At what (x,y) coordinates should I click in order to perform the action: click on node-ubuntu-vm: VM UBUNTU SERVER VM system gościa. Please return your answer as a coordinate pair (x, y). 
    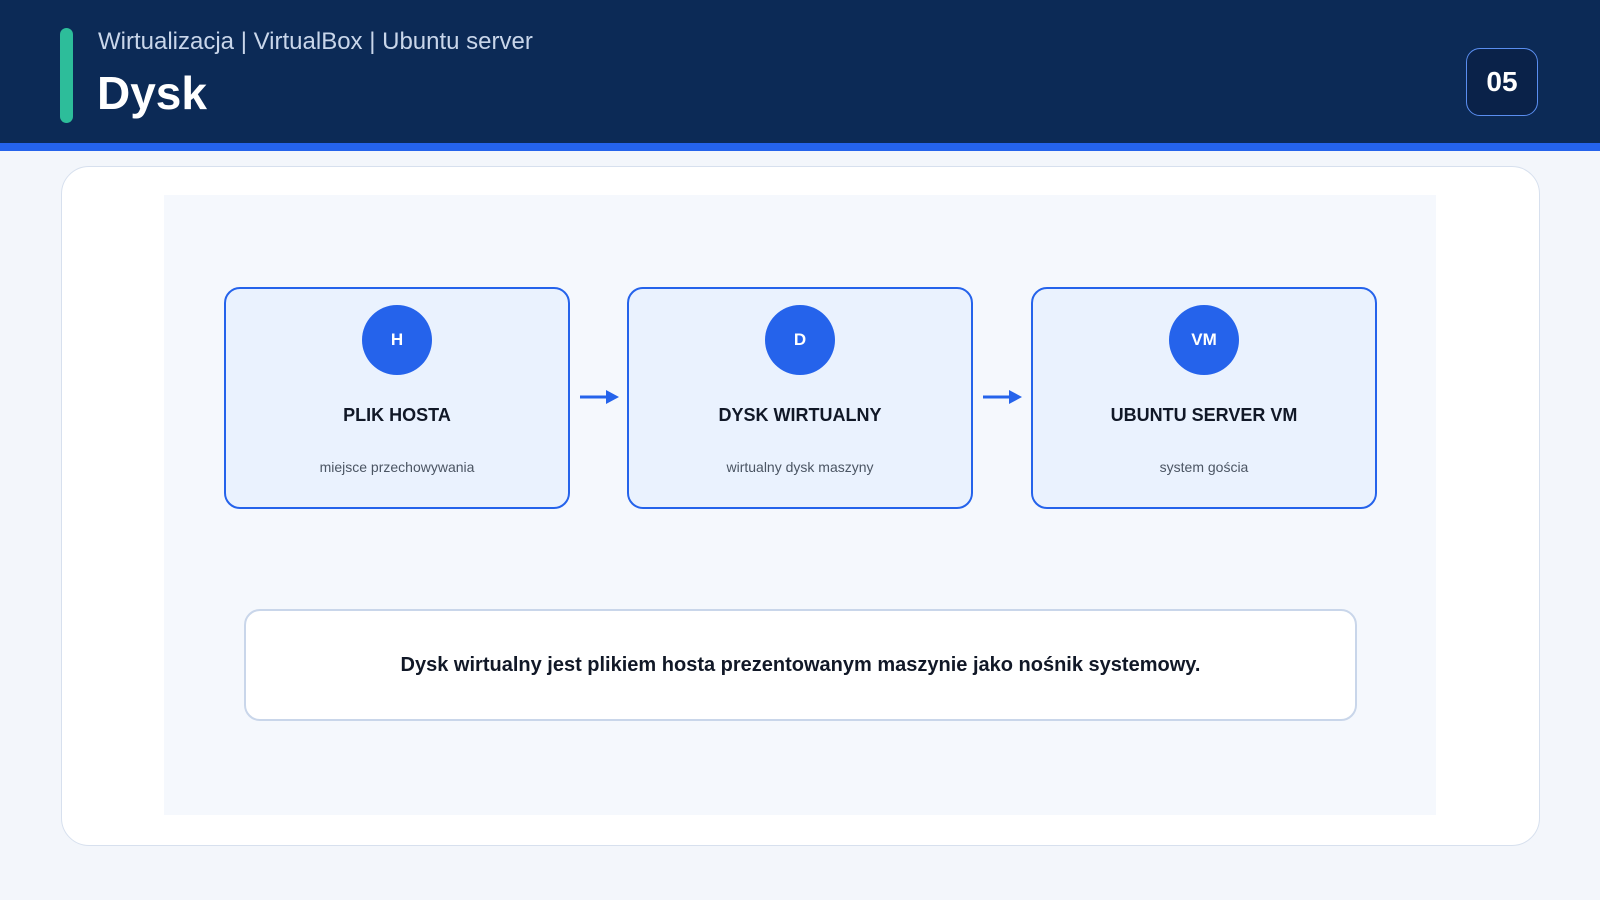
    Looking at the image, I should click on (1204, 398).